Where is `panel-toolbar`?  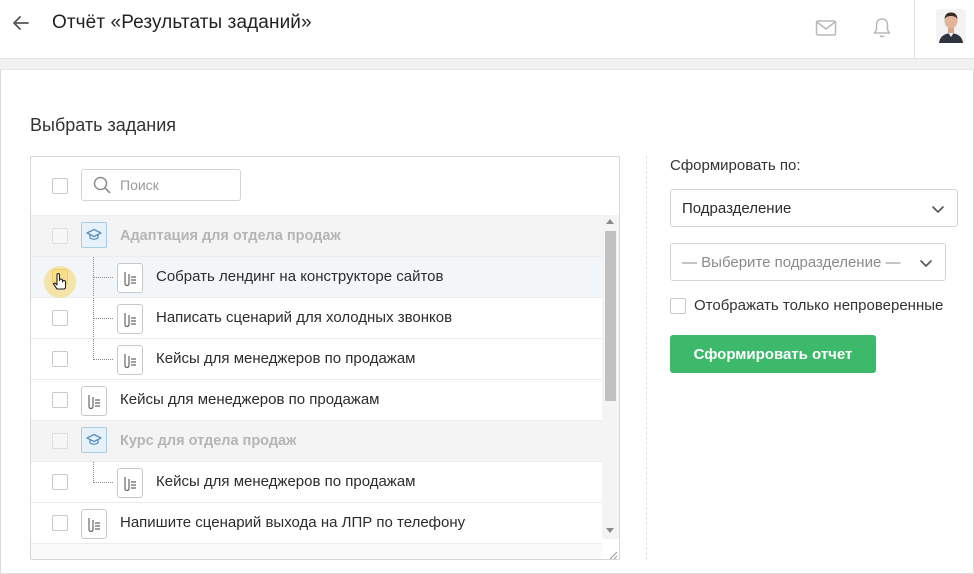 panel-toolbar is located at coordinates (325, 186).